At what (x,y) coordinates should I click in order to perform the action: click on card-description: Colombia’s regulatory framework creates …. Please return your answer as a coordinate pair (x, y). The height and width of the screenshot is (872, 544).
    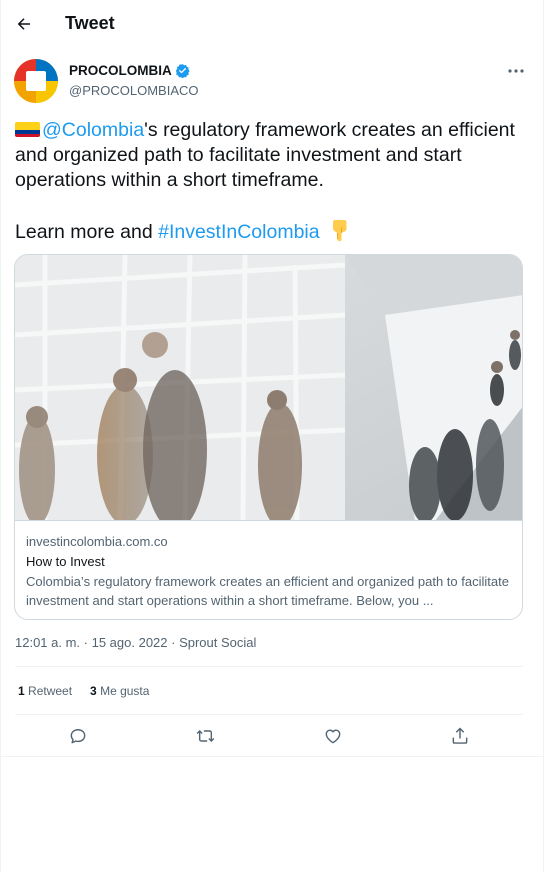
    Looking at the image, I should click on (267, 591).